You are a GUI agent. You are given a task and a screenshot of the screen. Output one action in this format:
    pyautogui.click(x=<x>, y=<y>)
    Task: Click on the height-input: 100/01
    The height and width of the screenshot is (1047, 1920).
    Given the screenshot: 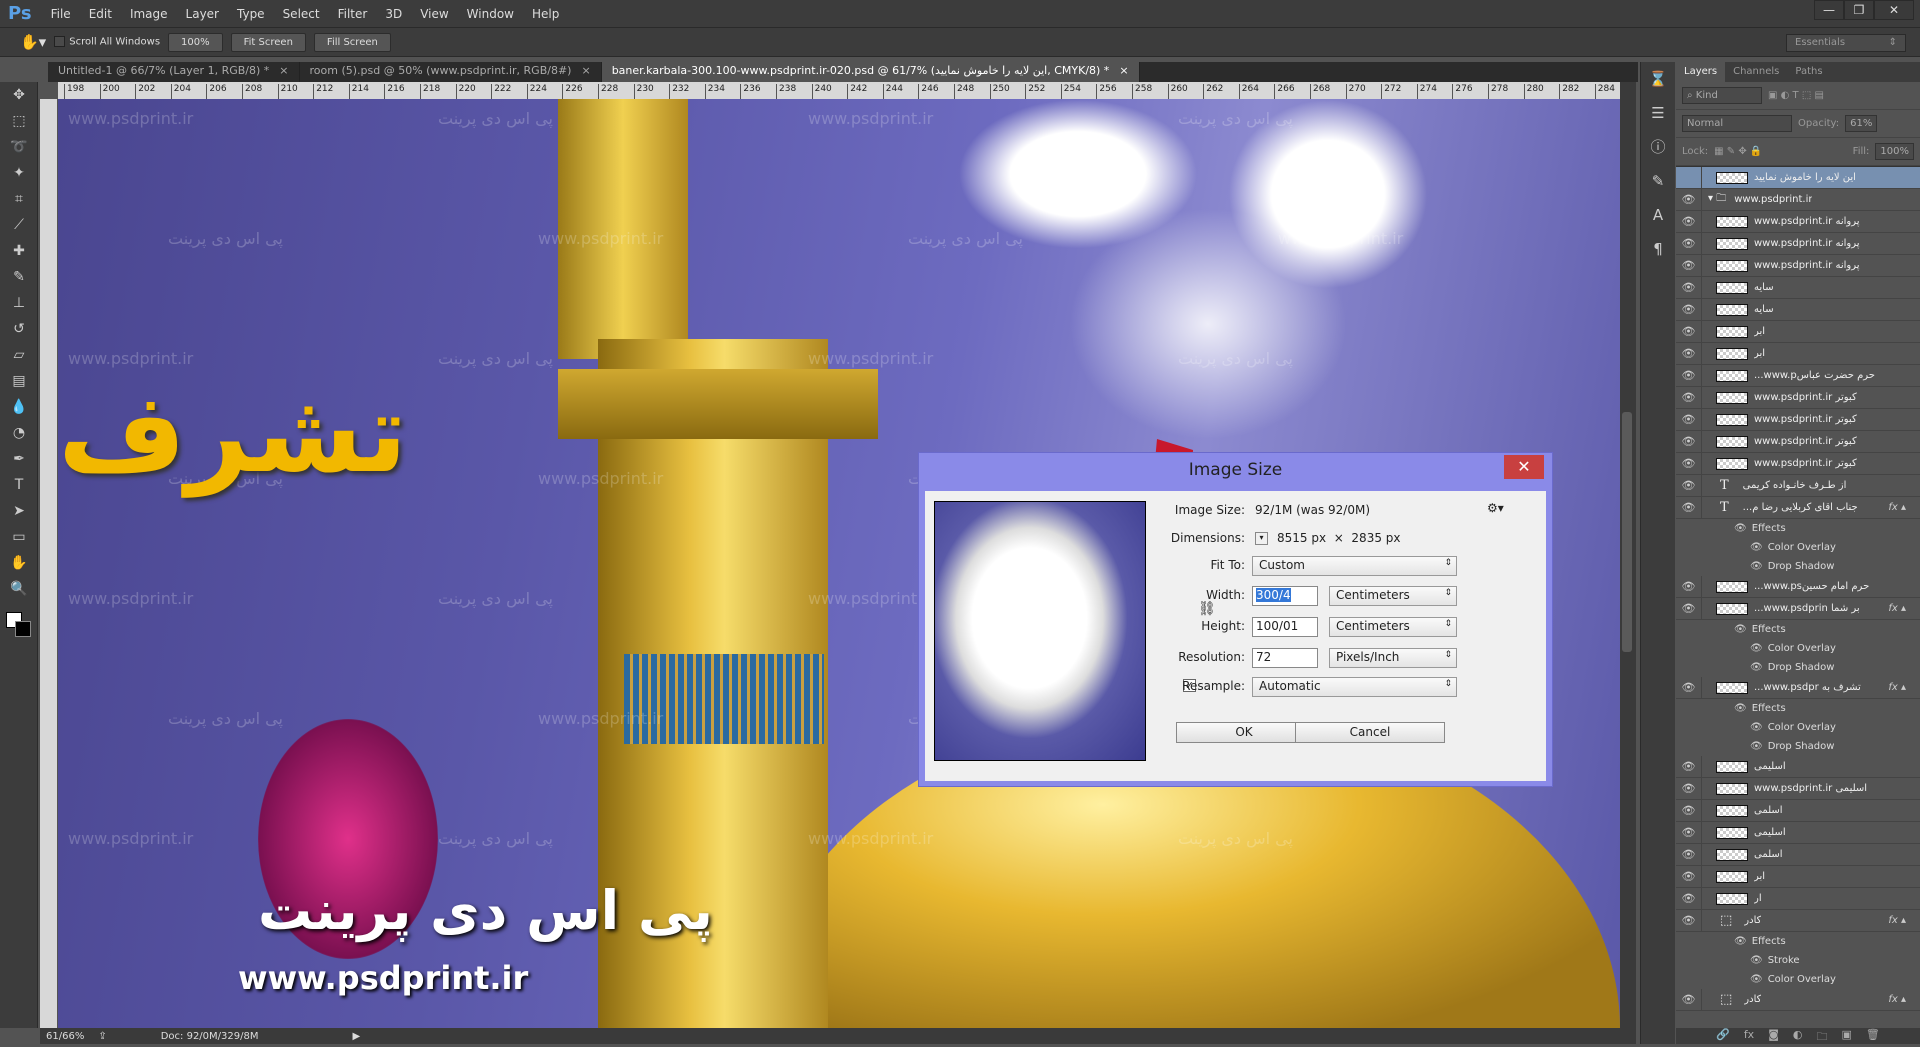 What is the action you would take?
    pyautogui.click(x=1285, y=627)
    